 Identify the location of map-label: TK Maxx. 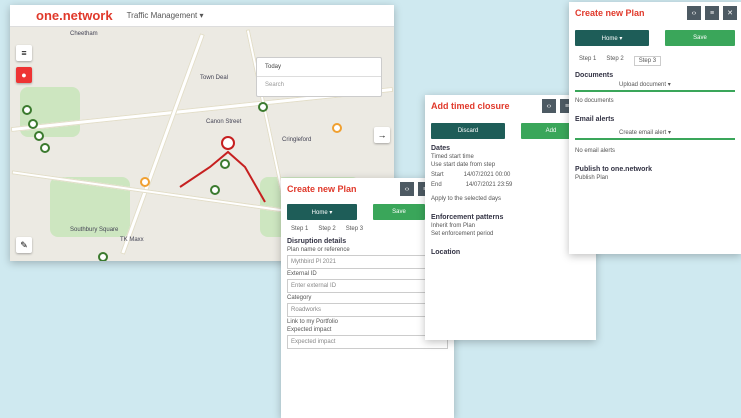
(132, 240).